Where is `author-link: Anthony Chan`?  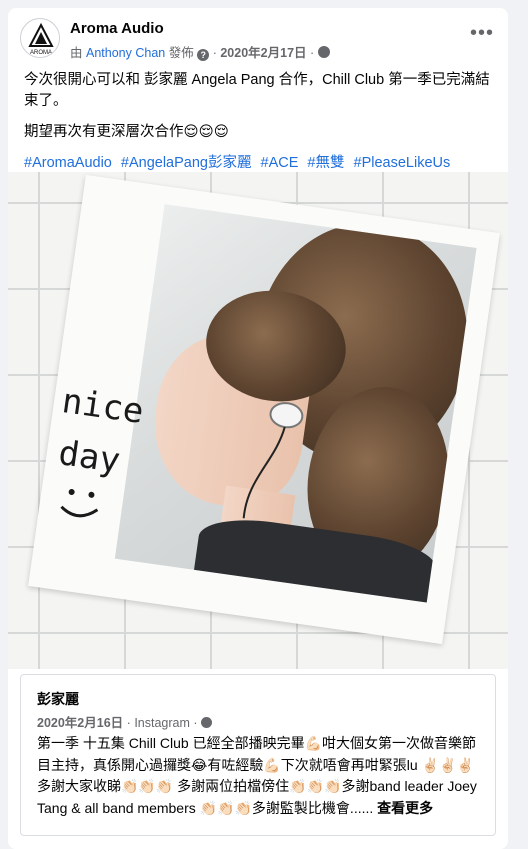
author-link: Anthony Chan is located at coordinates (125, 53).